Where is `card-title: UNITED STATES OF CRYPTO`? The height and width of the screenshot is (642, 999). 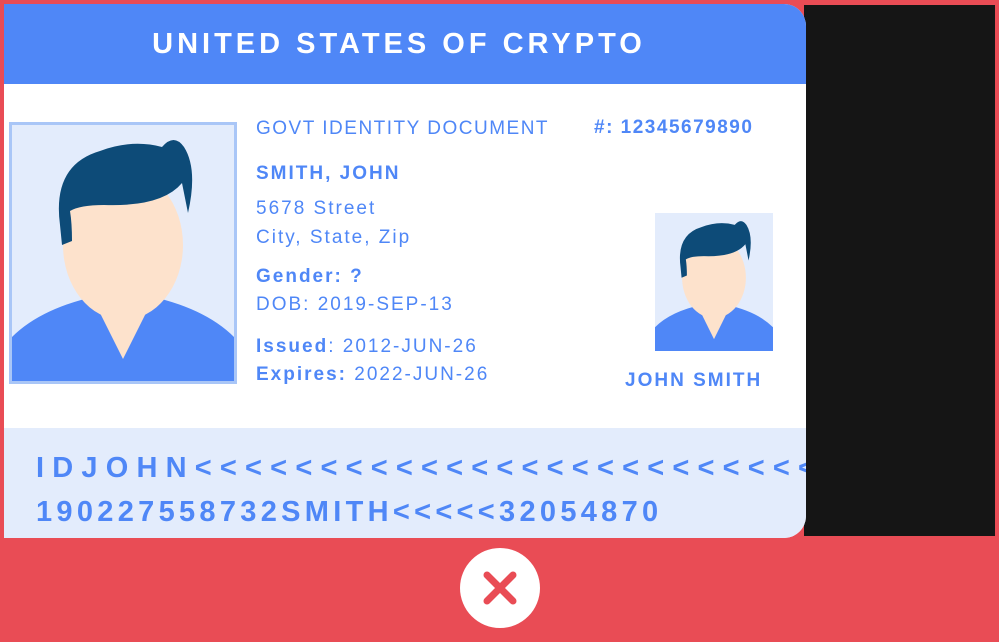 card-title: UNITED STATES OF CRYPTO is located at coordinates (399, 43).